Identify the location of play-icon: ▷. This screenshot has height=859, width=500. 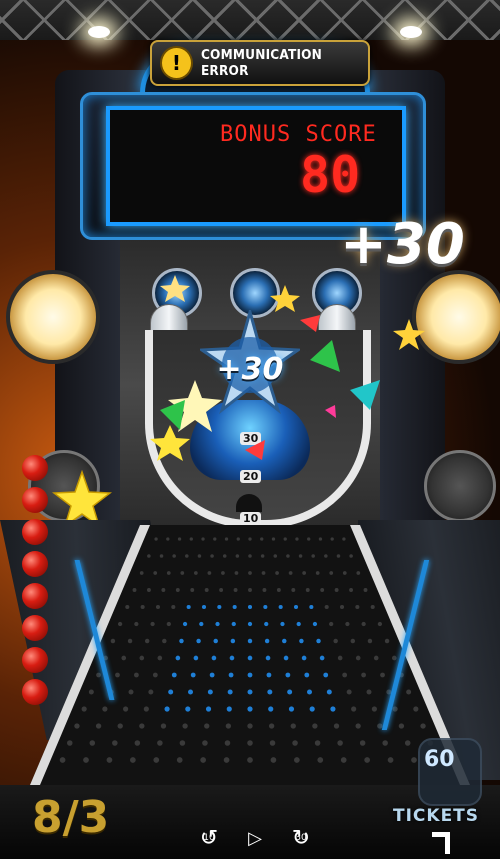
(255, 838).